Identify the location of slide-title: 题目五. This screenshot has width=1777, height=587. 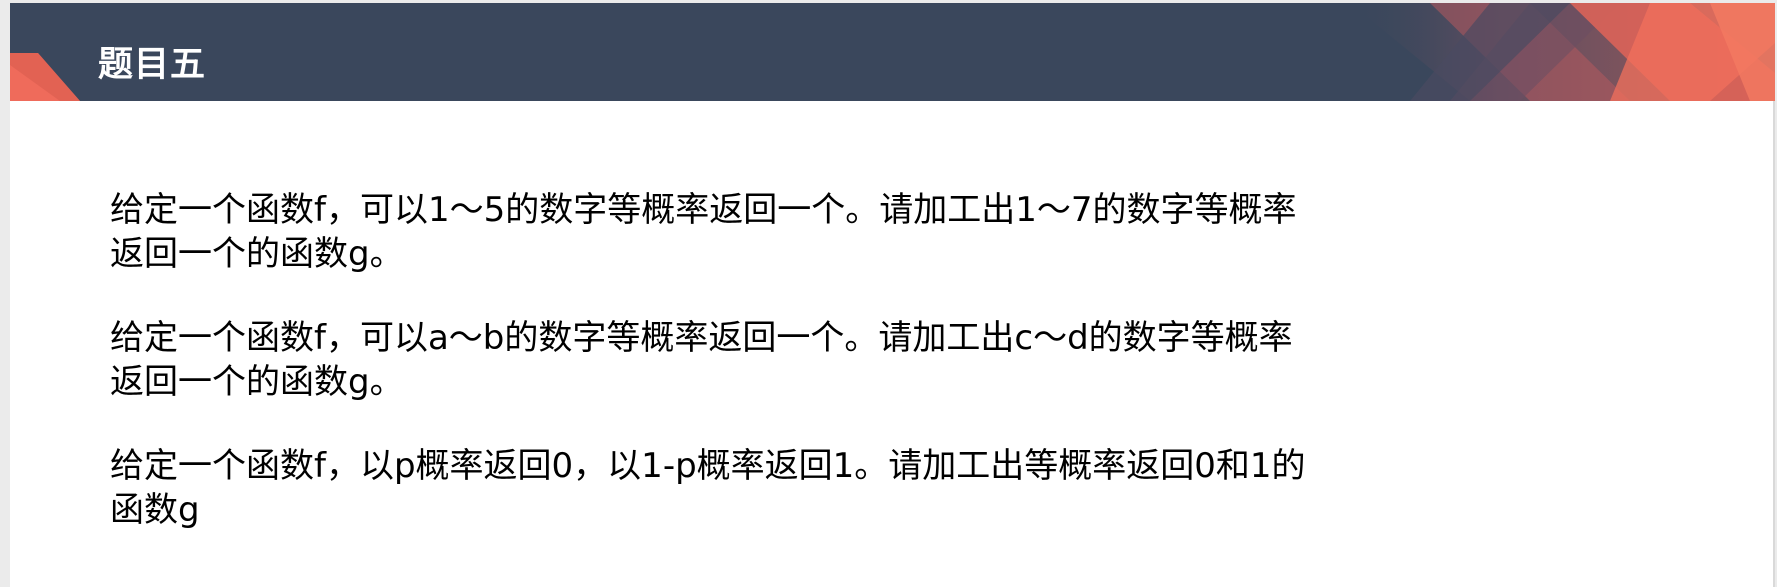
(152, 65).